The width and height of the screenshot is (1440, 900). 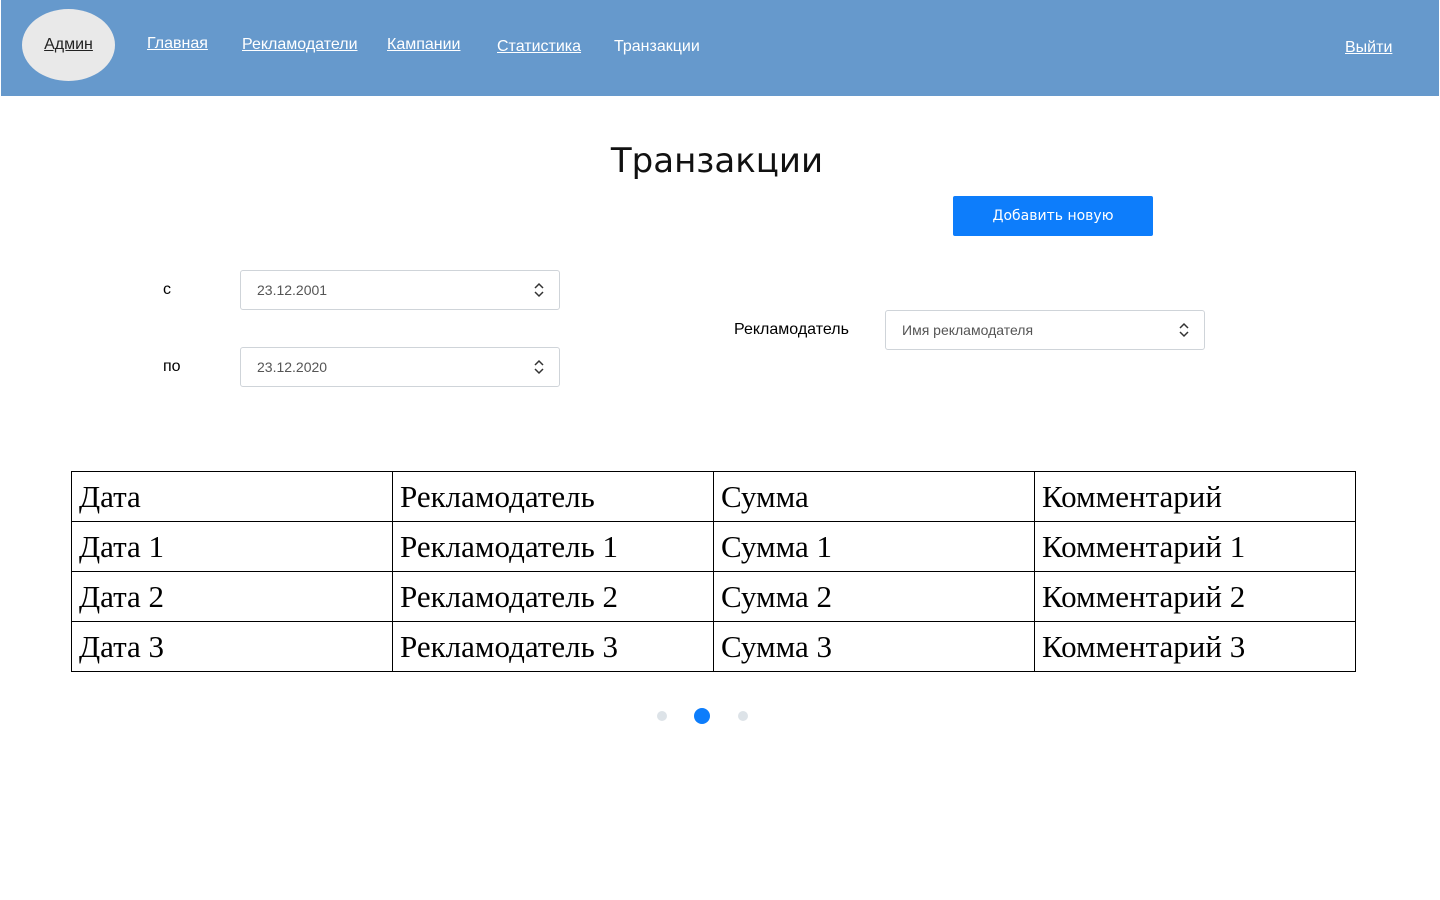 What do you see at coordinates (657, 47) in the screenshot?
I see `nav-link-transactions: Транзакции` at bounding box center [657, 47].